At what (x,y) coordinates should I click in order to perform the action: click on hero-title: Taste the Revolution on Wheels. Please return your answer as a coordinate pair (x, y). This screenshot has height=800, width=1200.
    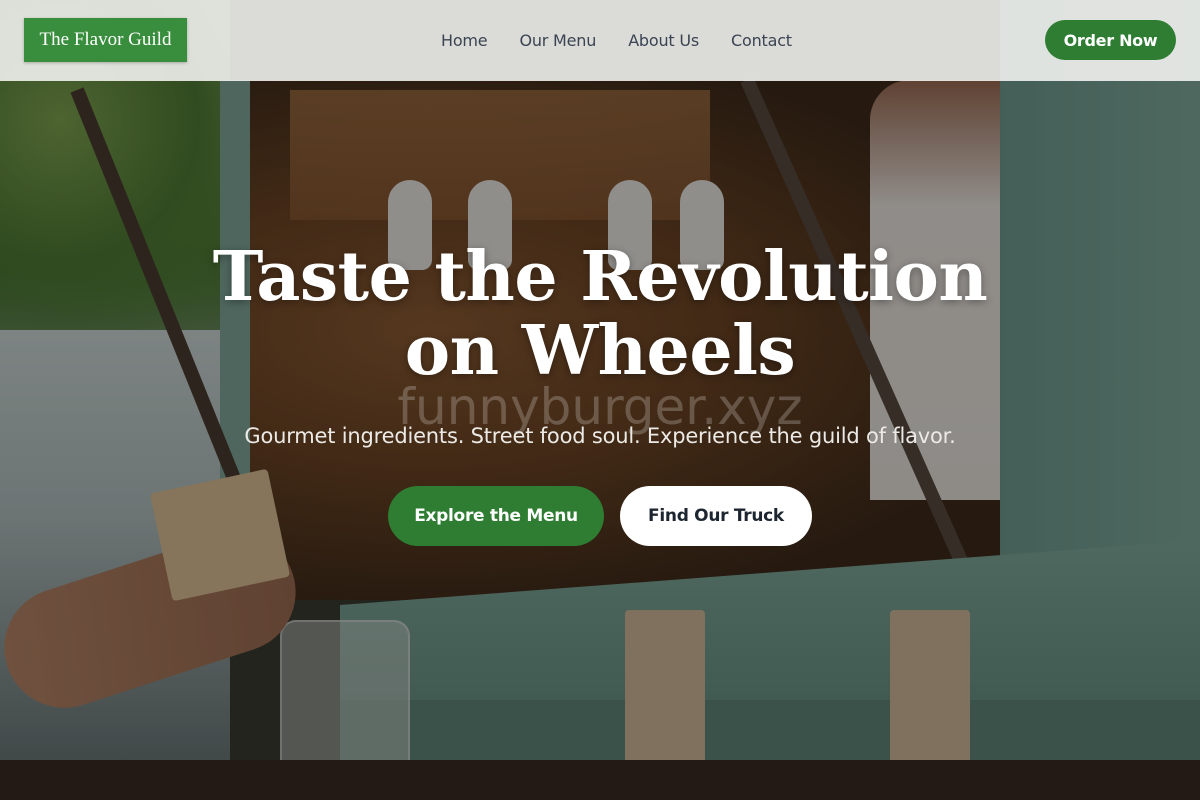
    Looking at the image, I should click on (600, 314).